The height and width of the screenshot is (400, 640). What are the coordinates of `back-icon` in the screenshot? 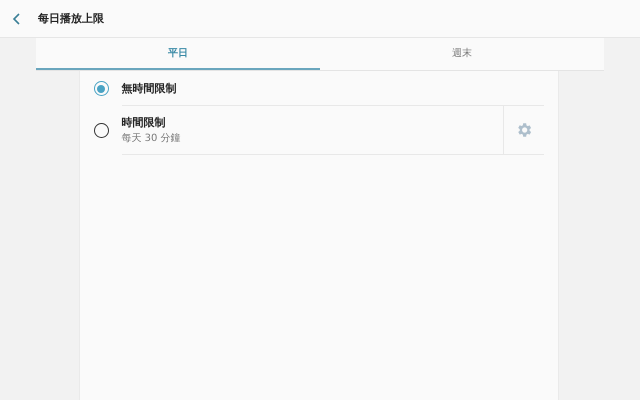 It's located at (17, 19).